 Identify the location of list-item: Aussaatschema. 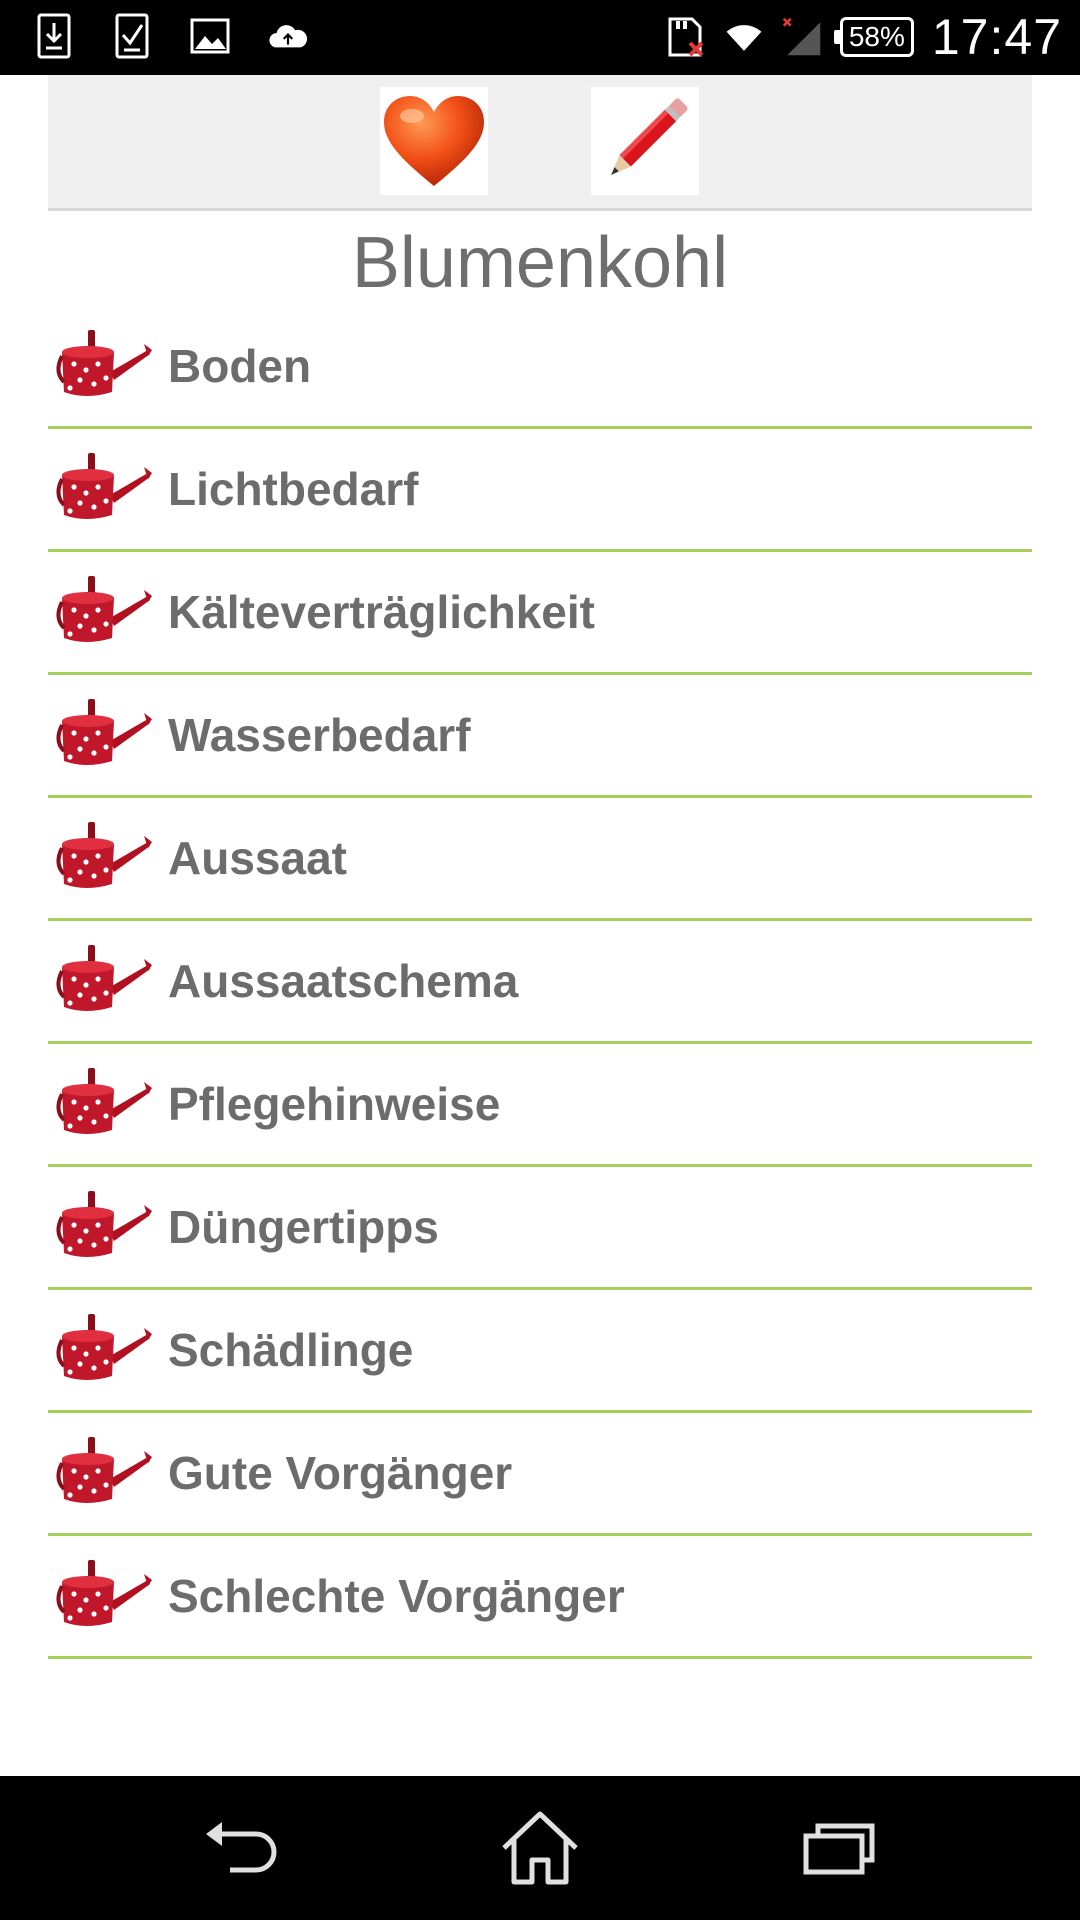
(540, 982).